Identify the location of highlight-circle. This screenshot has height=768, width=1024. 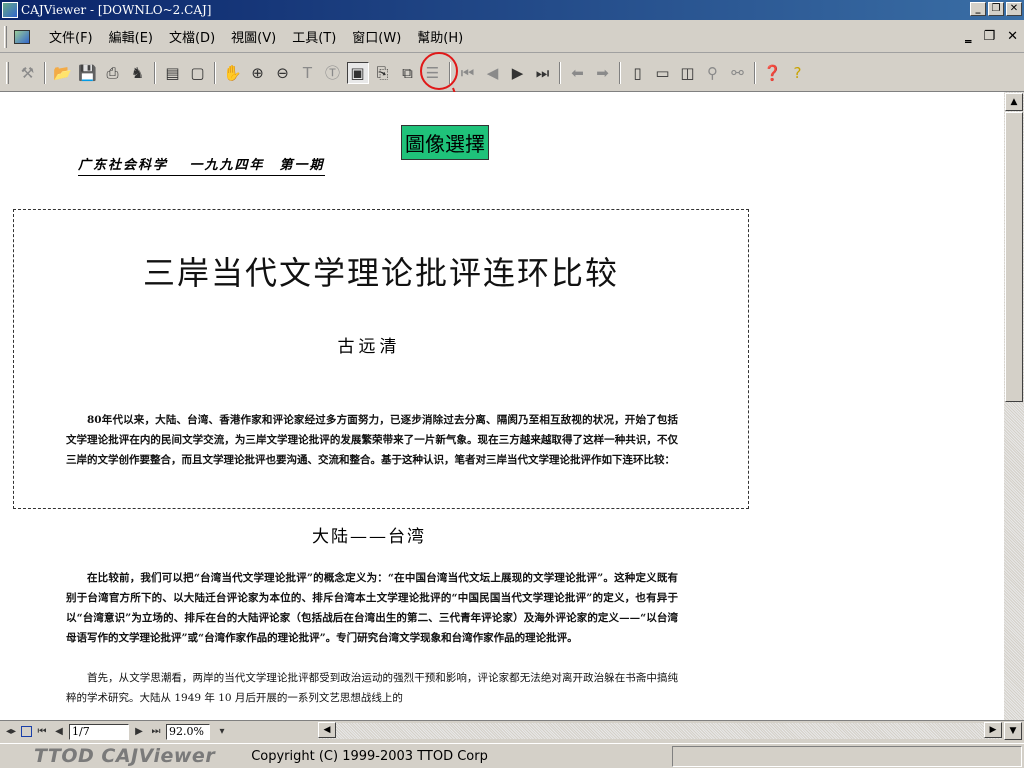
(439, 71).